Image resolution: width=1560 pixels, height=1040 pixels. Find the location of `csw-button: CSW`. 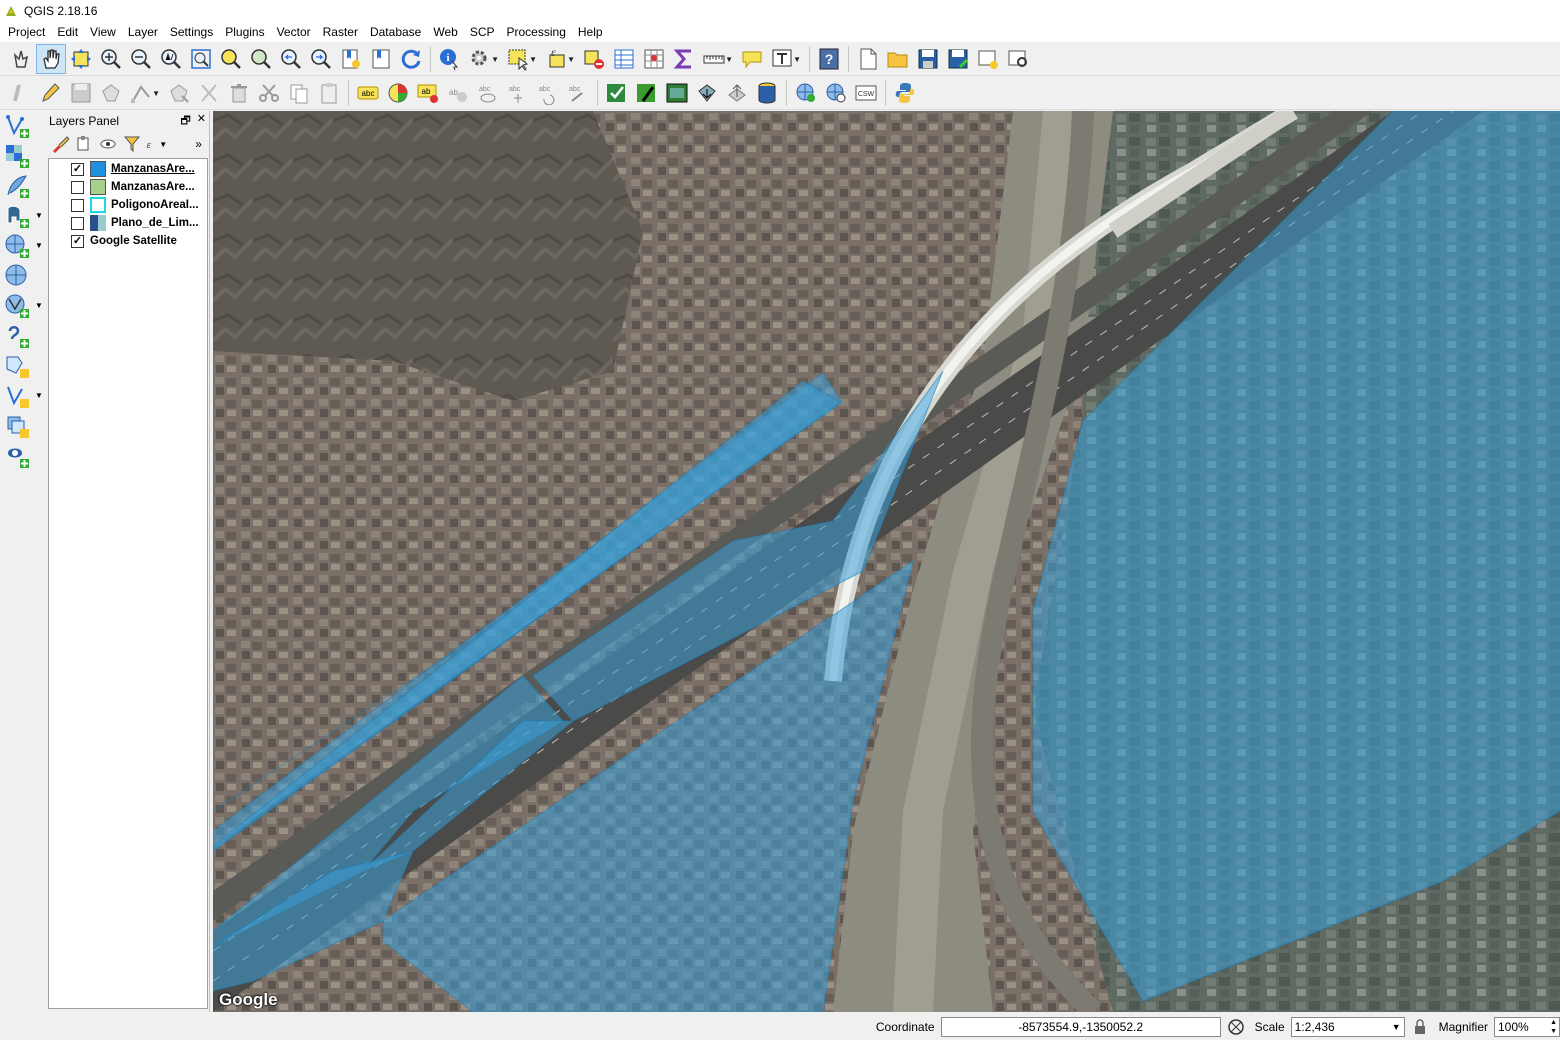

csw-button: CSW is located at coordinates (866, 93).